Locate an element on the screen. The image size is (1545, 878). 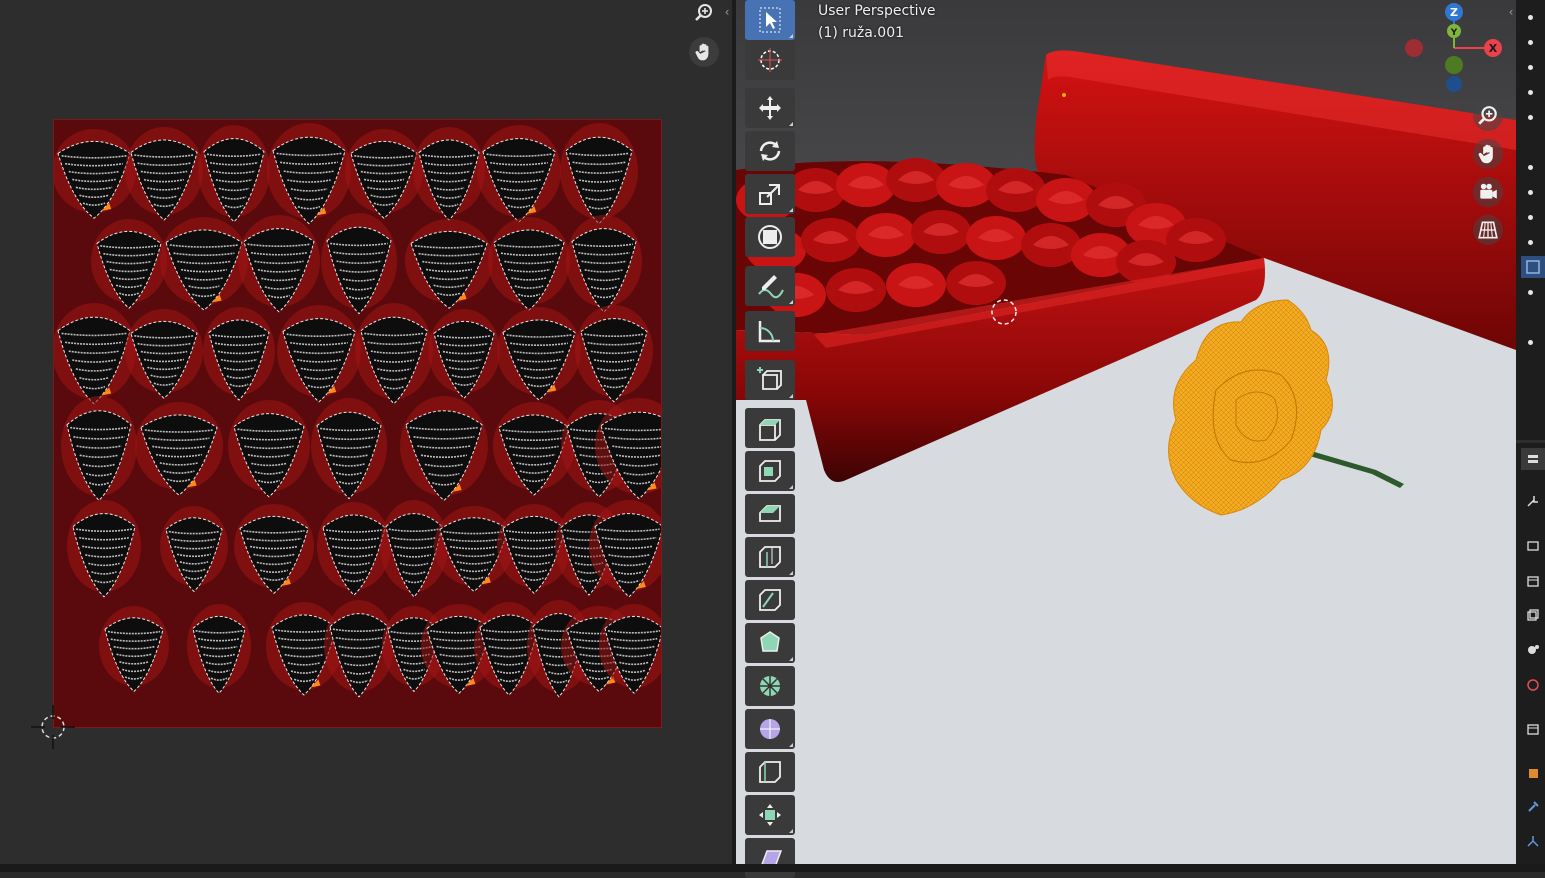
inset-faces-icon is located at coordinates (770, 471).